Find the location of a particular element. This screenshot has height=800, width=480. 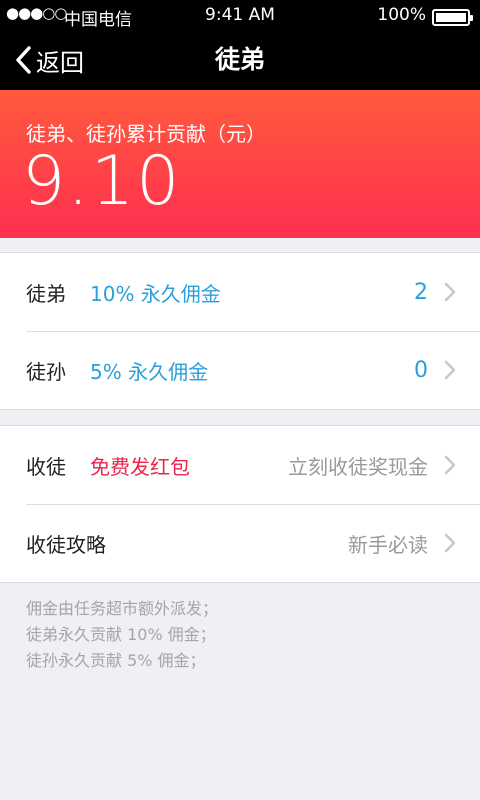

row-recruit-guide: 收徒攻略 新手必读 is located at coordinates (240, 543).